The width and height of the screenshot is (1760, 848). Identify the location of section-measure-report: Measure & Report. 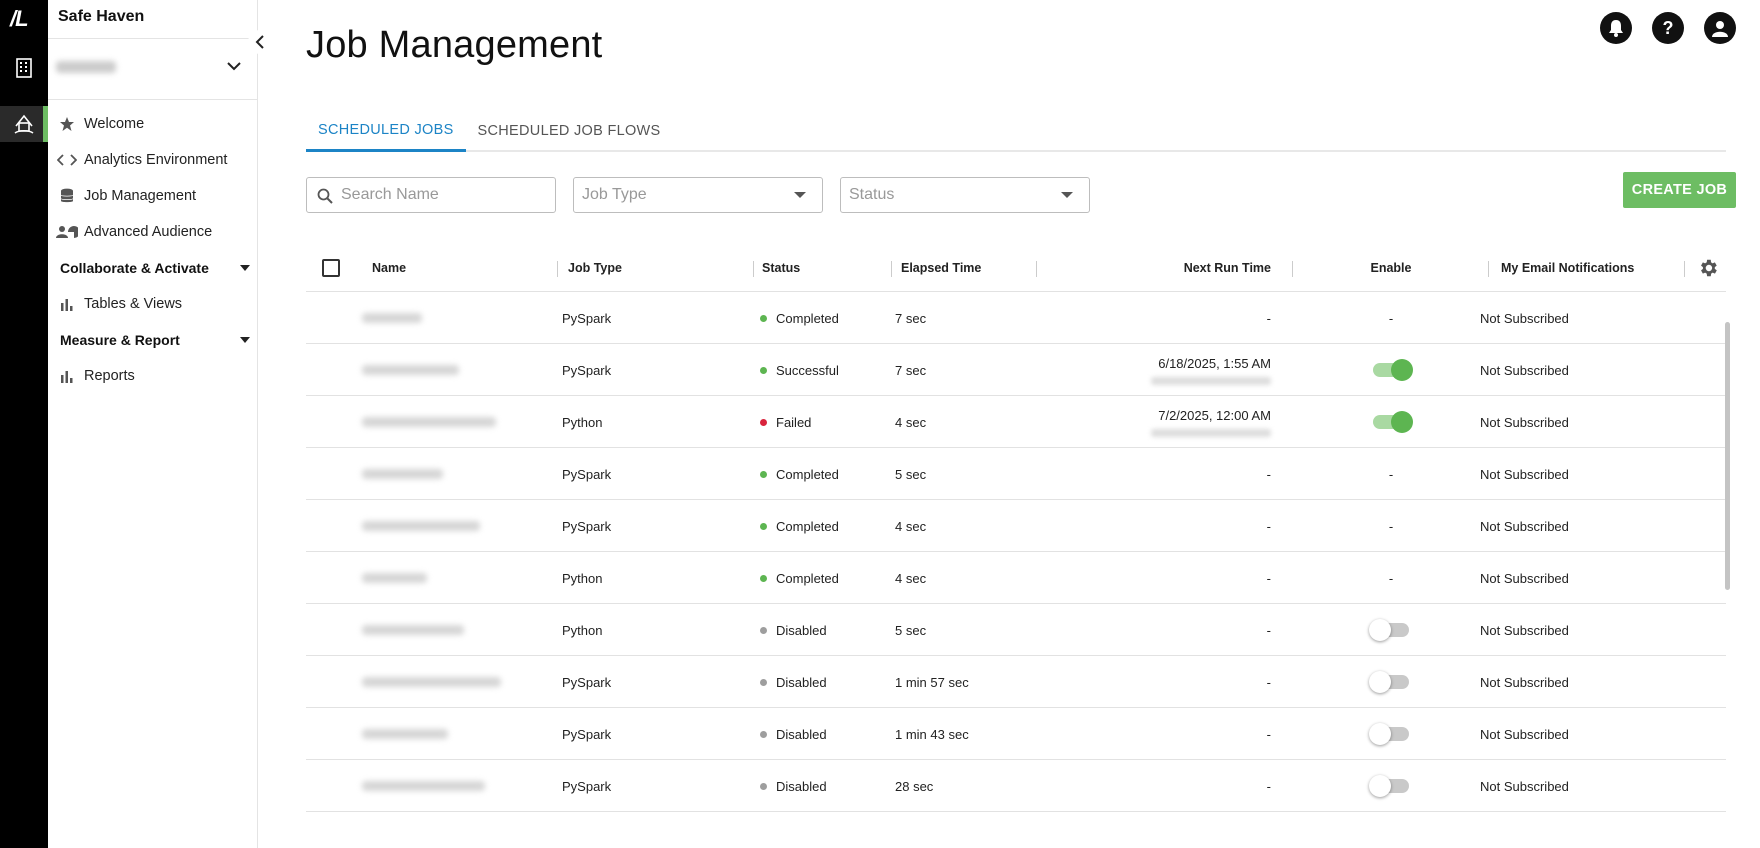
(155, 340).